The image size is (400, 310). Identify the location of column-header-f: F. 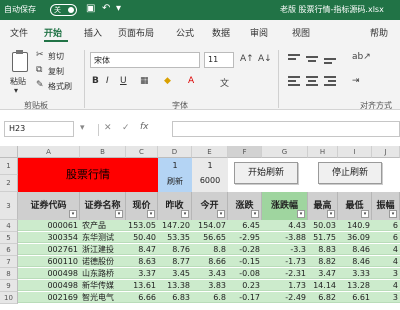
(245, 152).